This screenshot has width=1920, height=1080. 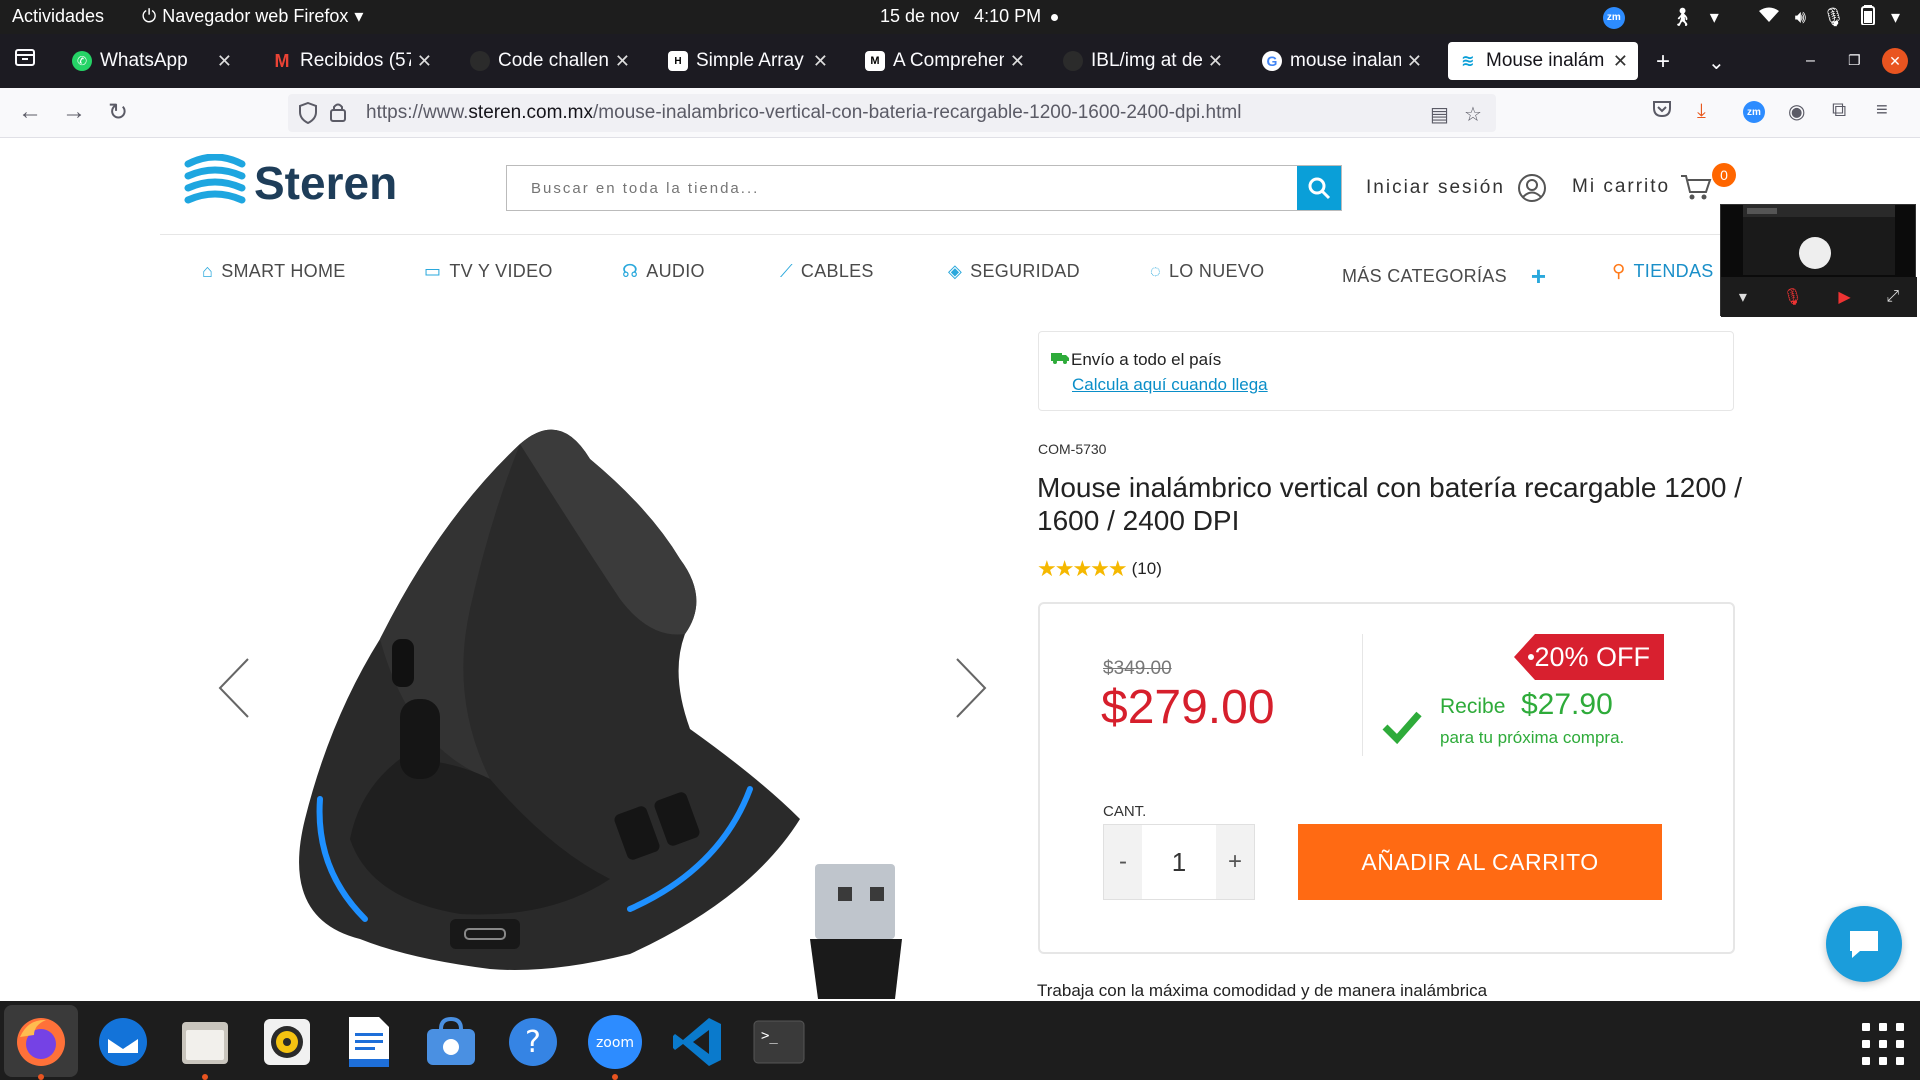 I want to click on tab-code-challenge: Code challeng ✕, so click(x=550, y=61).